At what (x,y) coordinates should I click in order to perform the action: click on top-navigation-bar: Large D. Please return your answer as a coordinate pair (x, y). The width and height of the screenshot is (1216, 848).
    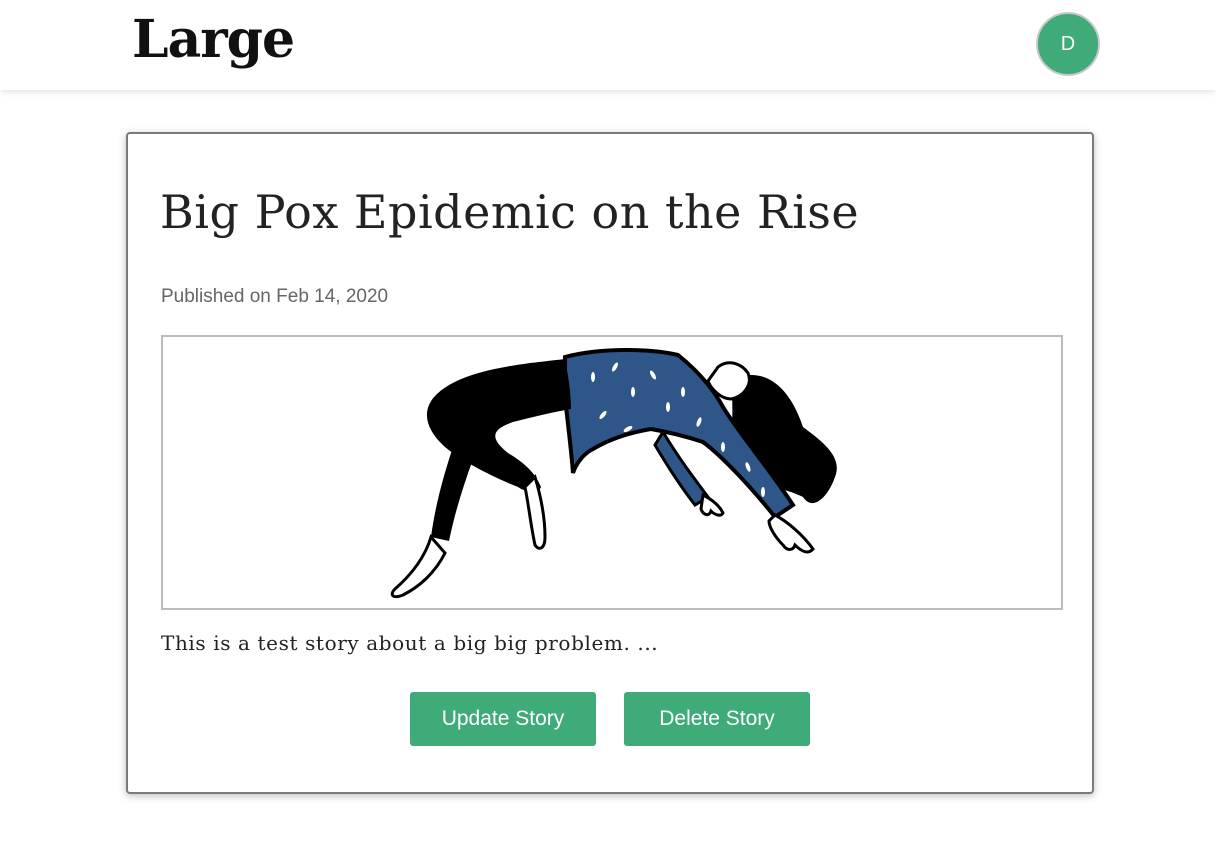
    Looking at the image, I should click on (608, 45).